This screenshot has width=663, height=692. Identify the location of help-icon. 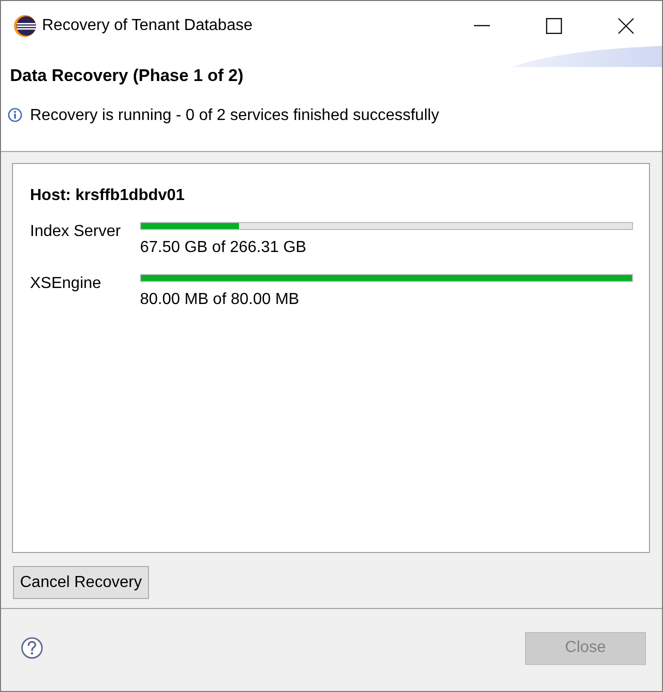
(32, 648).